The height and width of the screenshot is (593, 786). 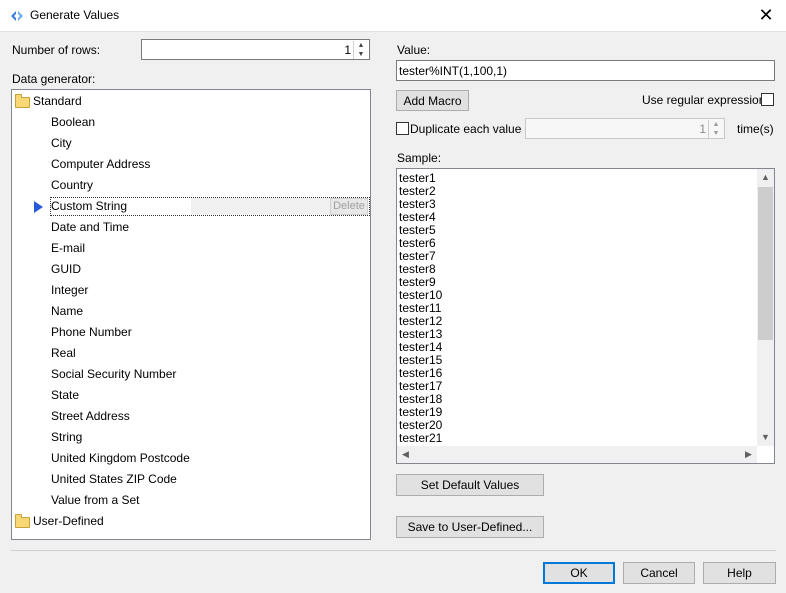 What do you see at coordinates (90, 227) in the screenshot?
I see `tree-item-label: Date and Time` at bounding box center [90, 227].